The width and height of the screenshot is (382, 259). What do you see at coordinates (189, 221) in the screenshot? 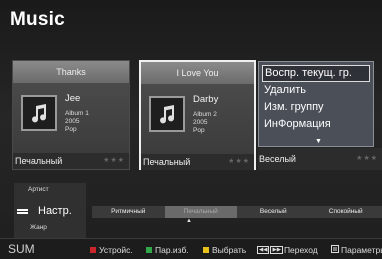
I see `mood-pointer-icon: ▲` at bounding box center [189, 221].